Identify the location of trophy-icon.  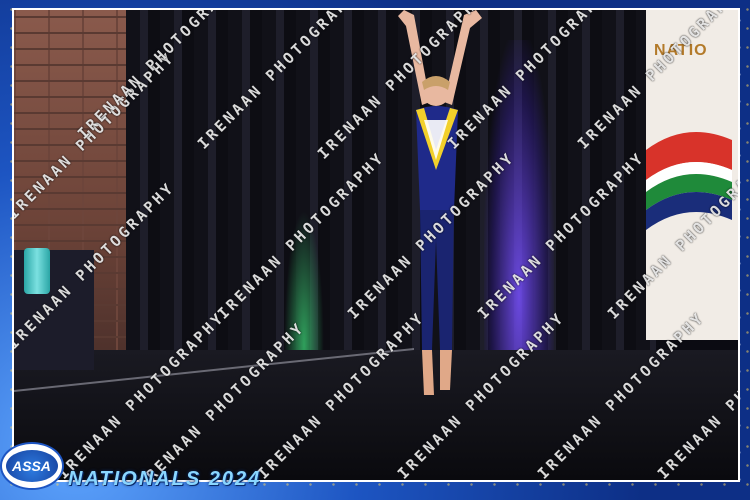
(37, 271).